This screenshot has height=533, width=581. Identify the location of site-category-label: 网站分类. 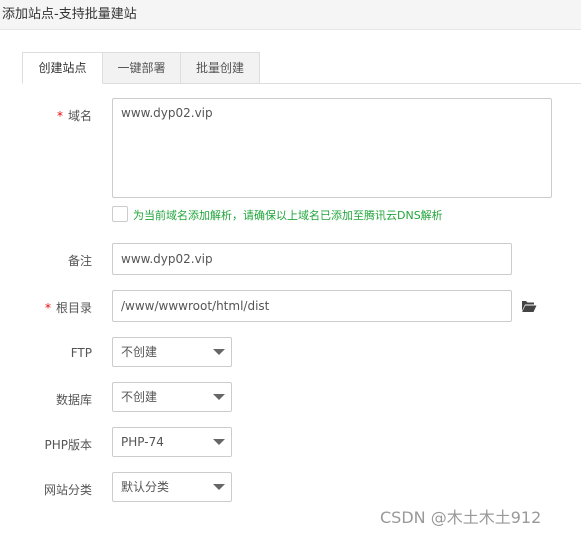
(67, 490).